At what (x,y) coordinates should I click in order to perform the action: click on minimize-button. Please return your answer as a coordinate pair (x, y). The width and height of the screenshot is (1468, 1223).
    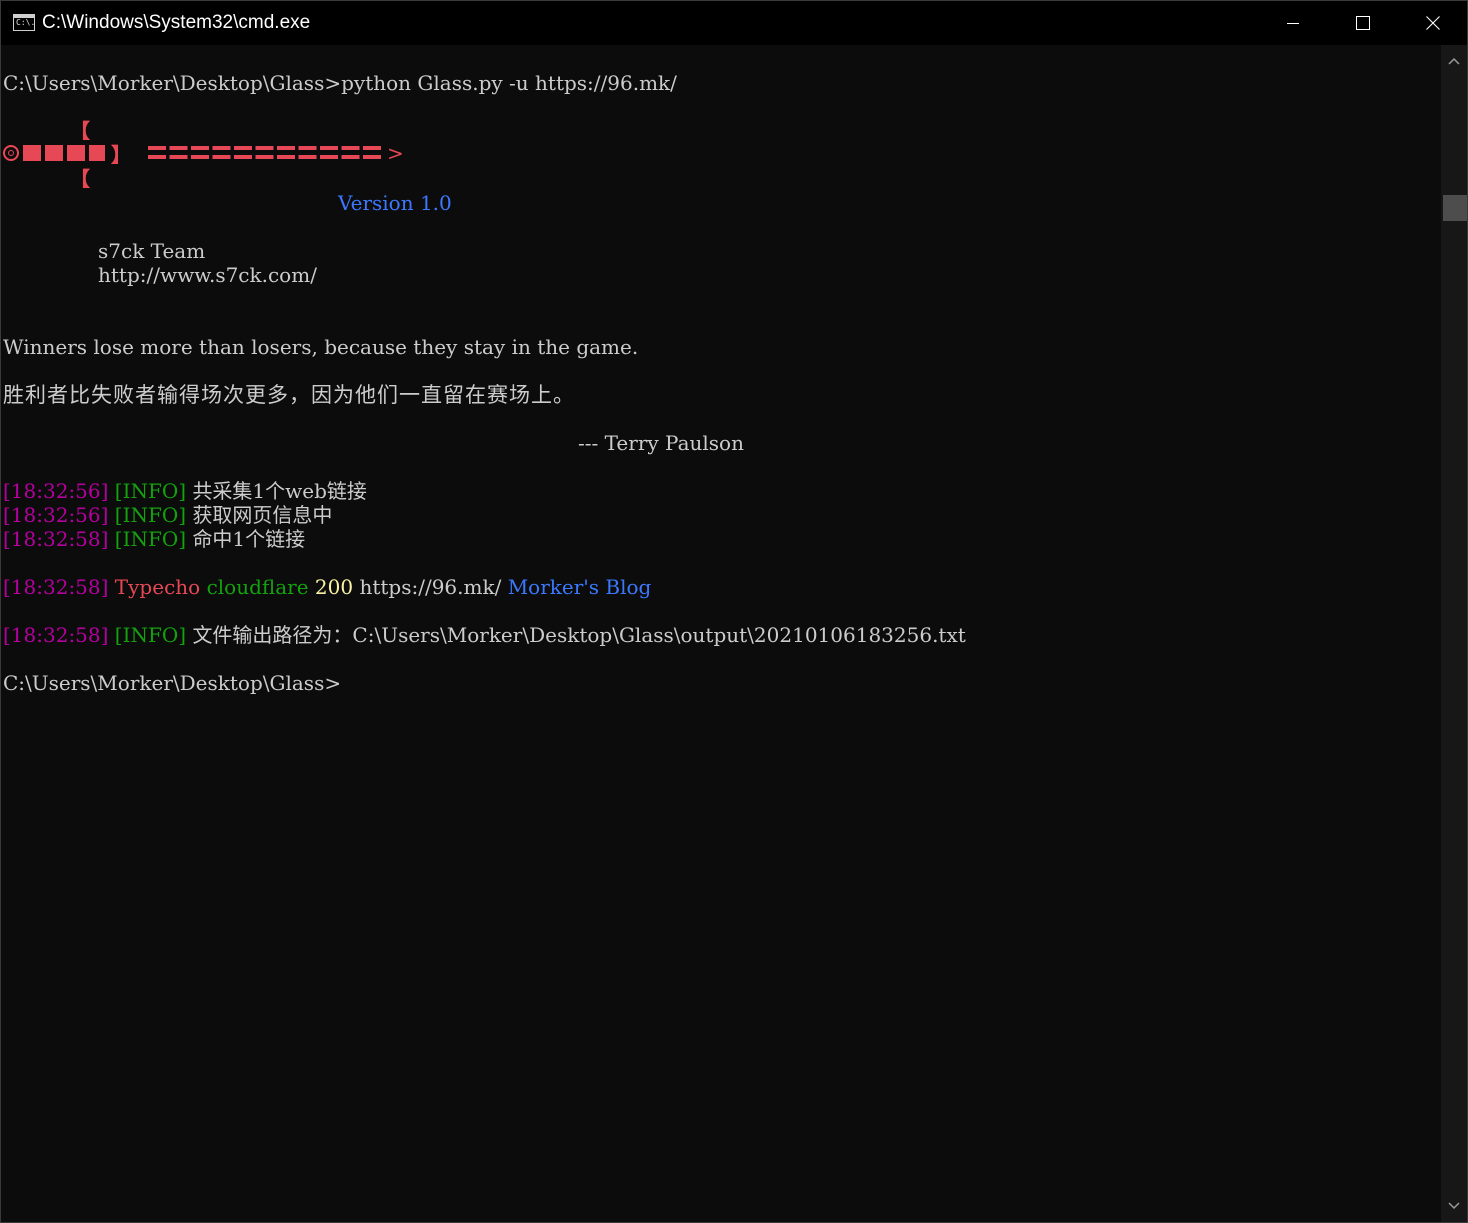
    Looking at the image, I should click on (1293, 23).